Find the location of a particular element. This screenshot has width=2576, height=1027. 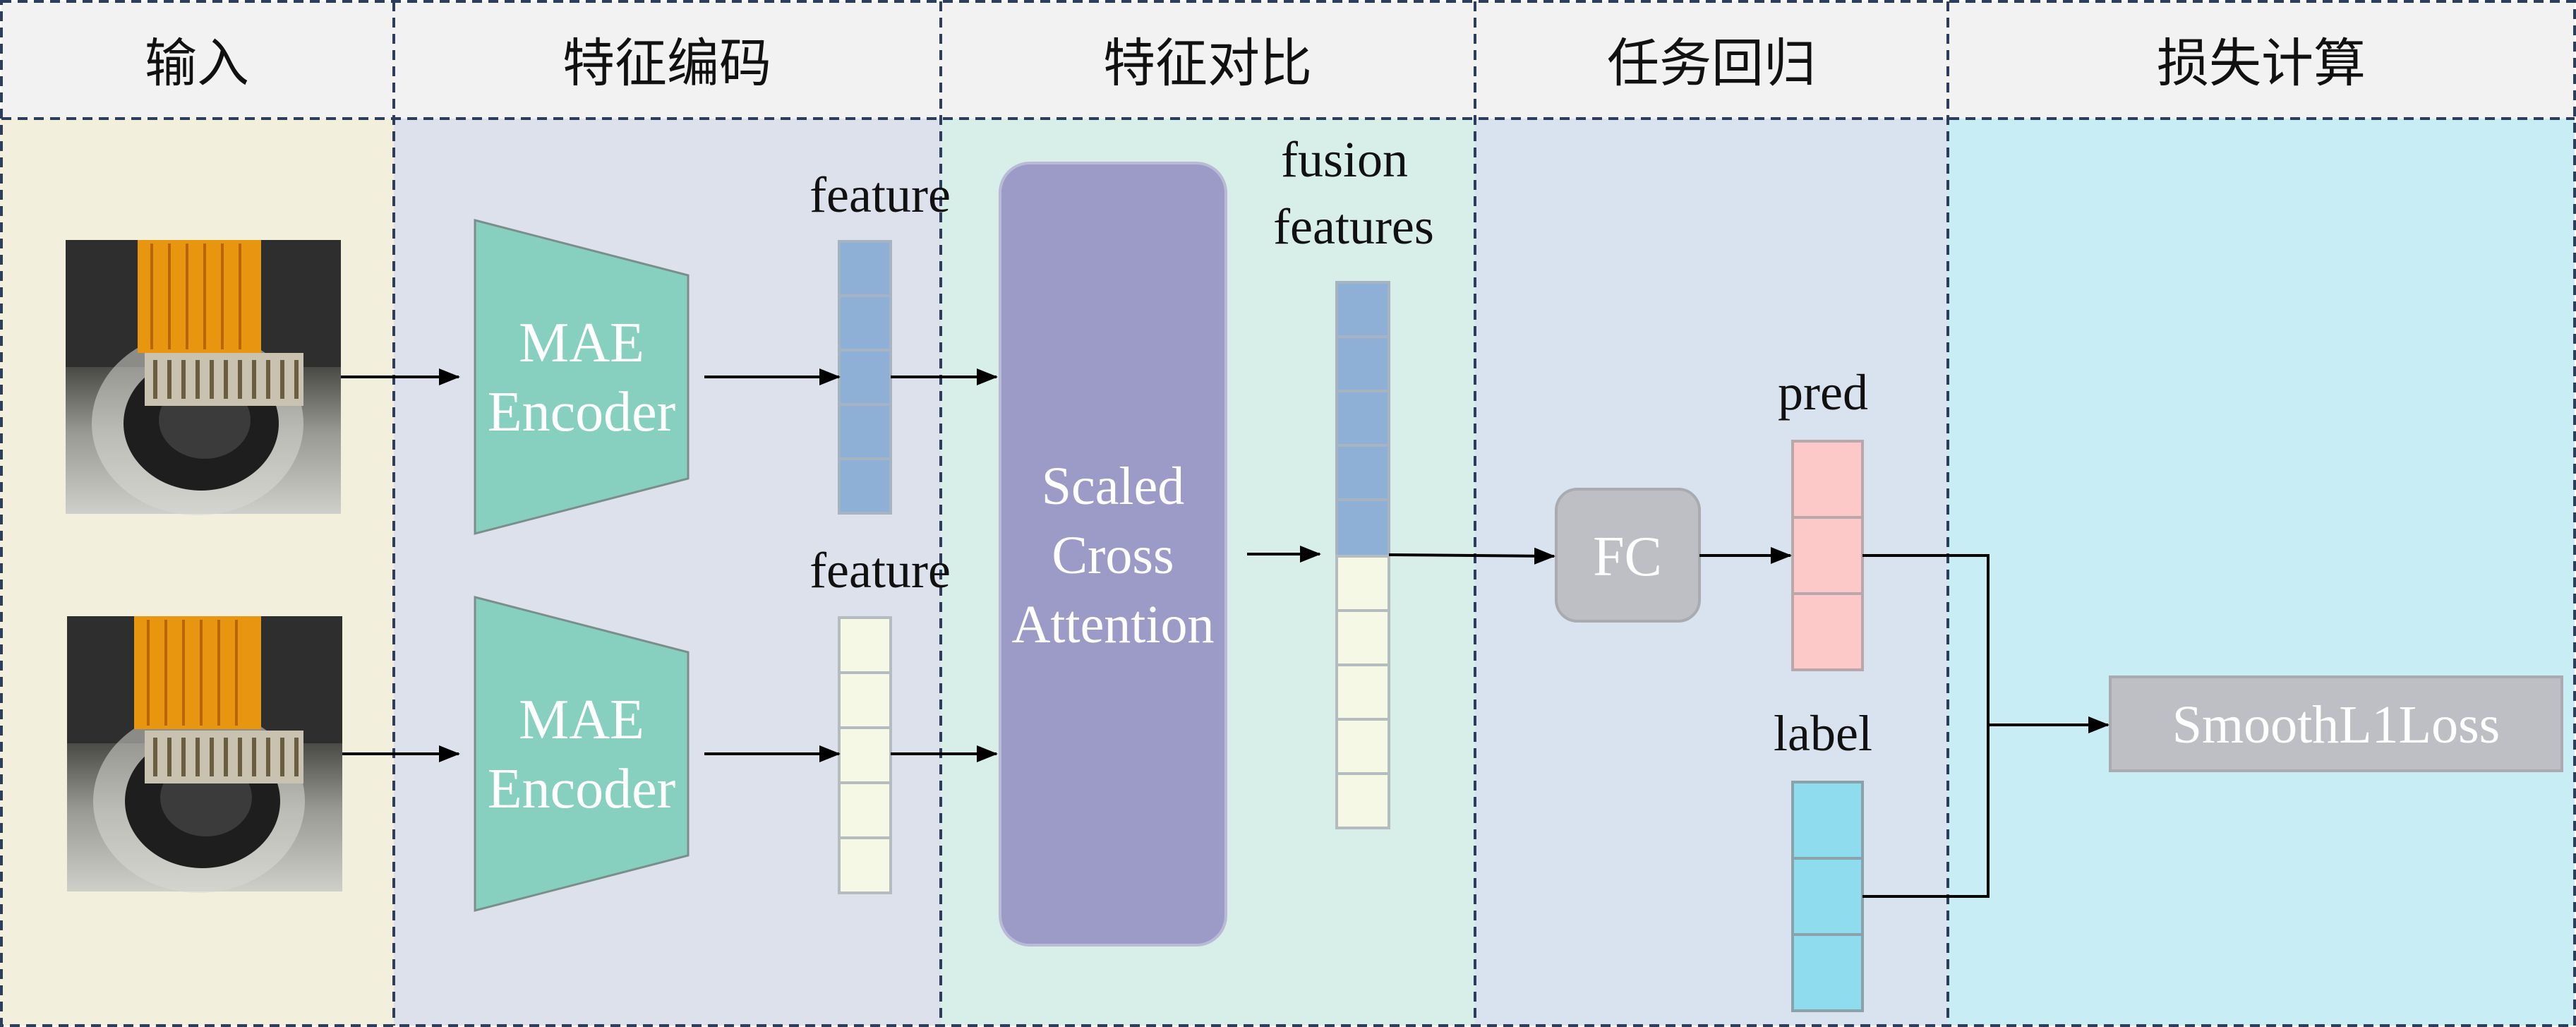

label-vector is located at coordinates (1827, 896).